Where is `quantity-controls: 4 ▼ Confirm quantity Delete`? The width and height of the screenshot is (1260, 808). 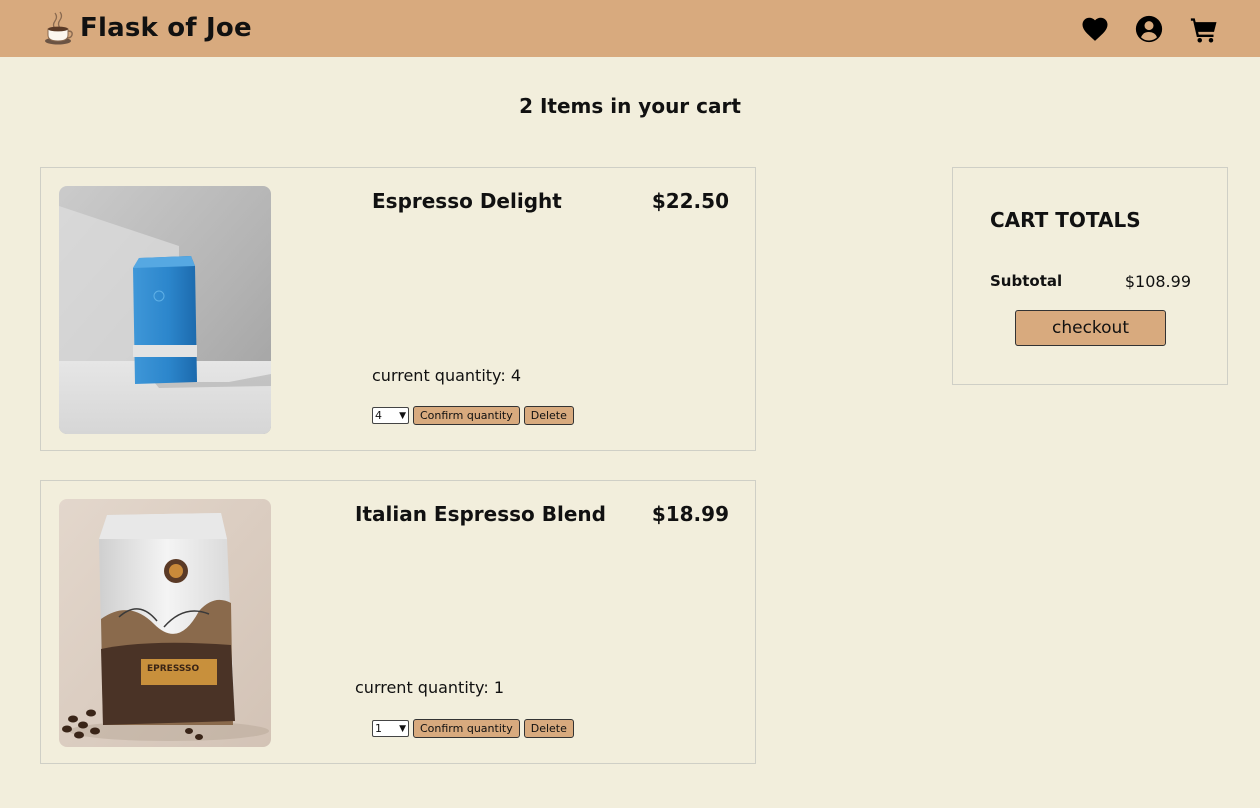 quantity-controls: 4 ▼ Confirm quantity Delete is located at coordinates (475, 415).